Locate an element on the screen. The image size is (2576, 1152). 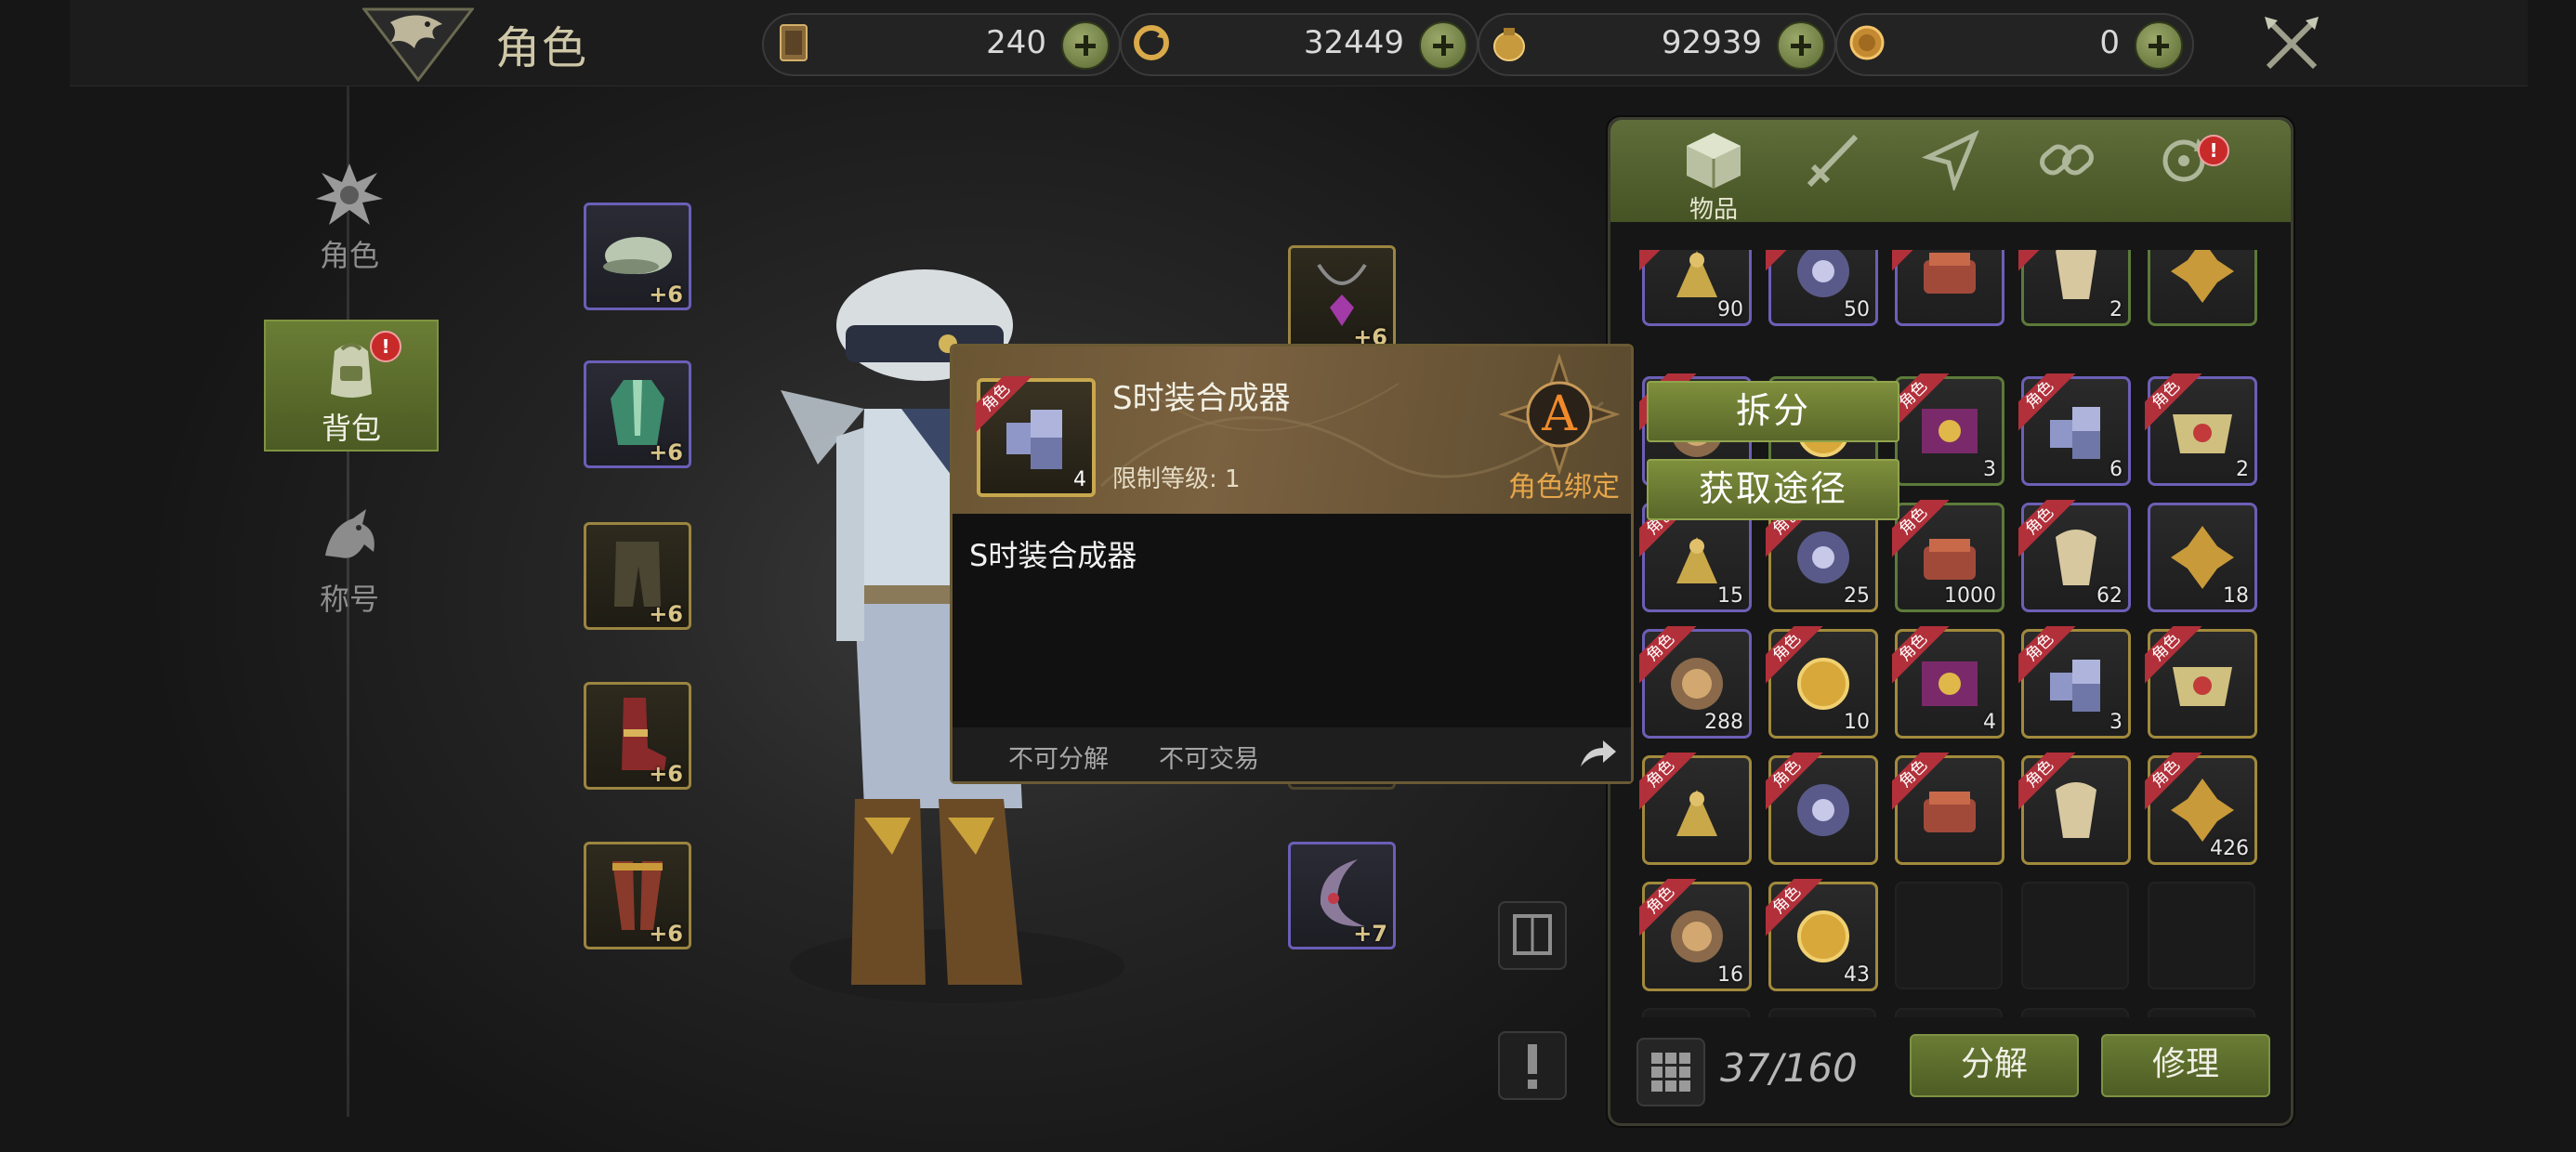
item-icon is located at coordinates (2202, 276).